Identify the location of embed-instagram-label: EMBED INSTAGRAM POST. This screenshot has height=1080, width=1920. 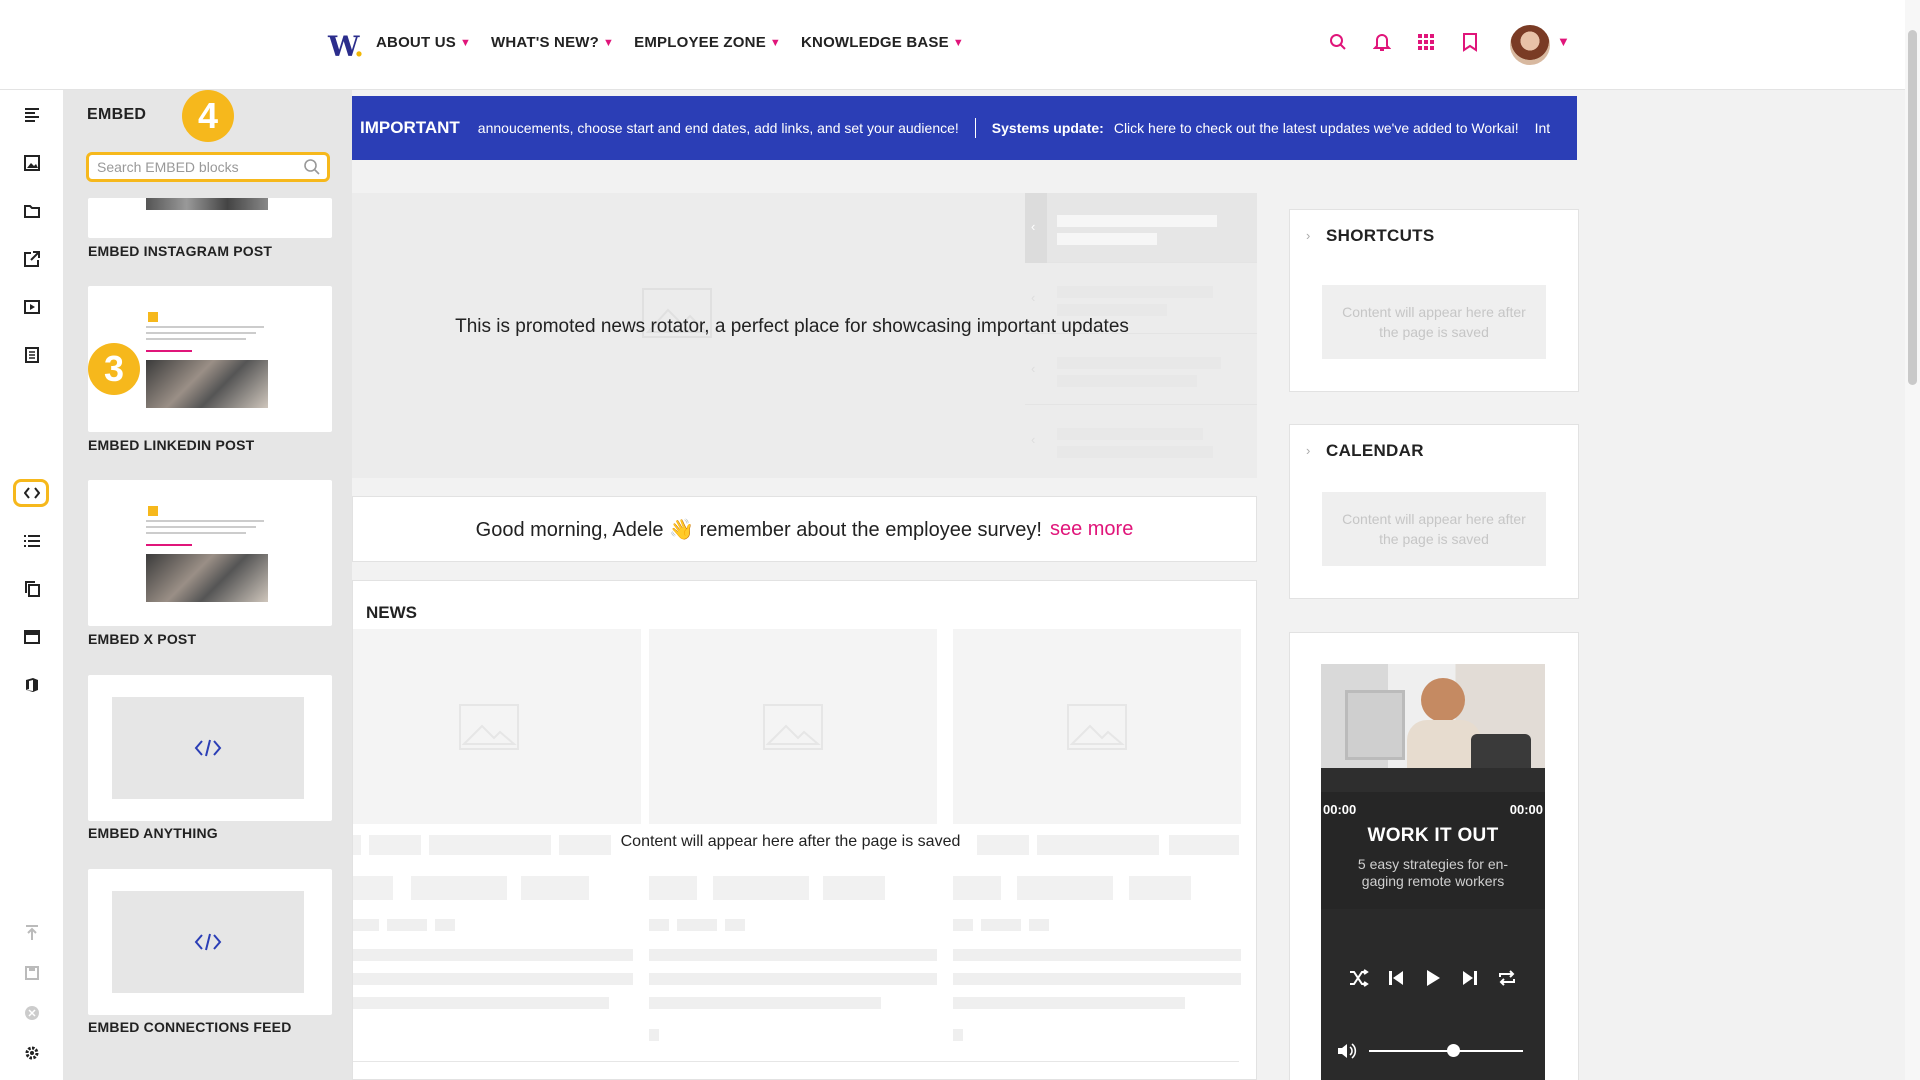
(180, 251).